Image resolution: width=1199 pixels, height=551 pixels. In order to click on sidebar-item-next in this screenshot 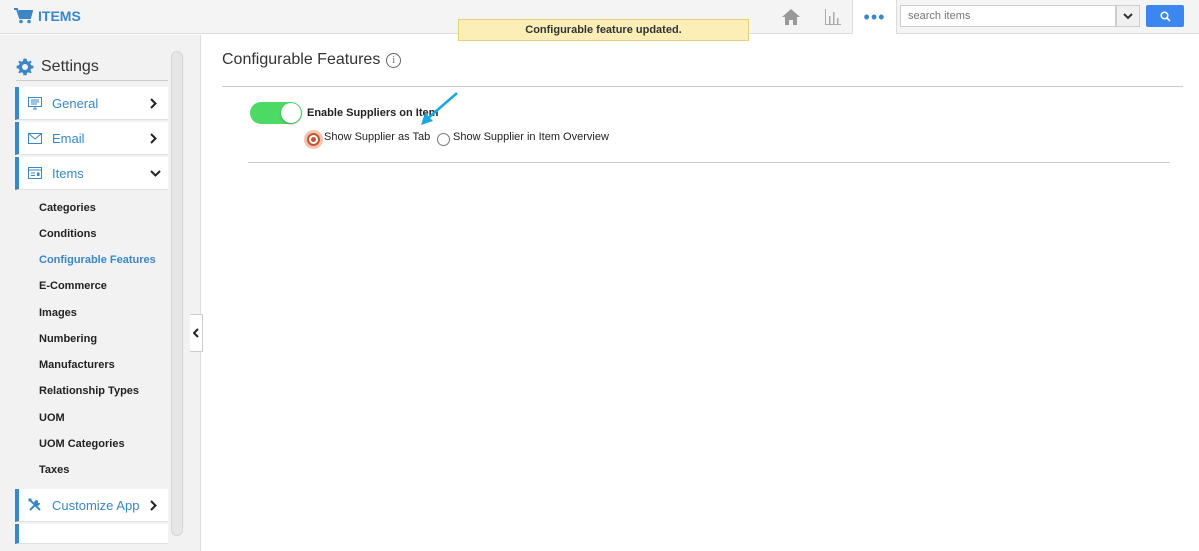, I will do `click(91, 534)`.